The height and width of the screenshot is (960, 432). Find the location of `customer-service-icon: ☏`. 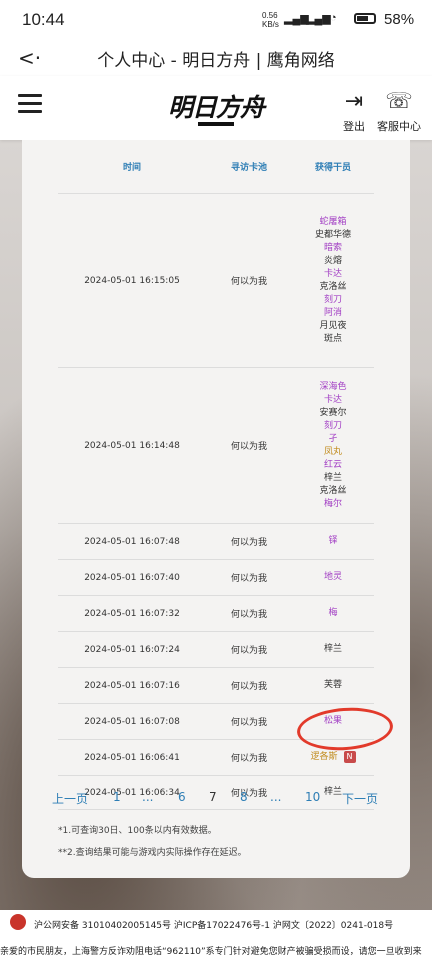

customer-service-icon: ☏ is located at coordinates (399, 101).